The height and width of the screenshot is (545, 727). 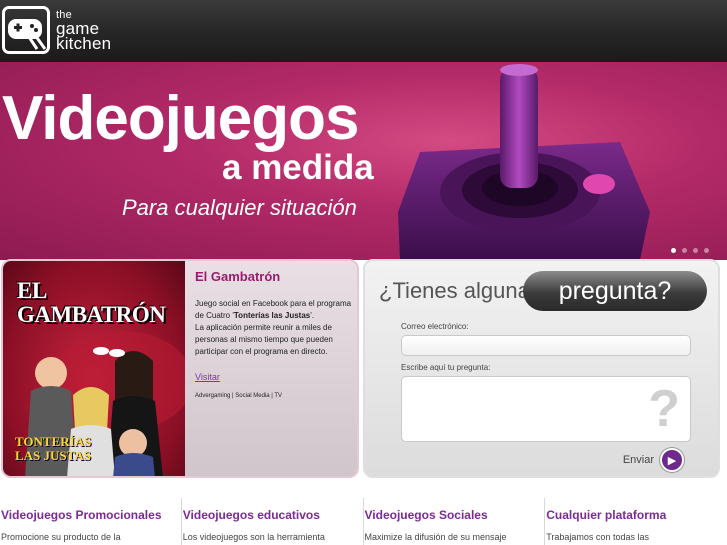 I want to click on service-text: Maximize la difusión de su mensaje, so click(x=435, y=537).